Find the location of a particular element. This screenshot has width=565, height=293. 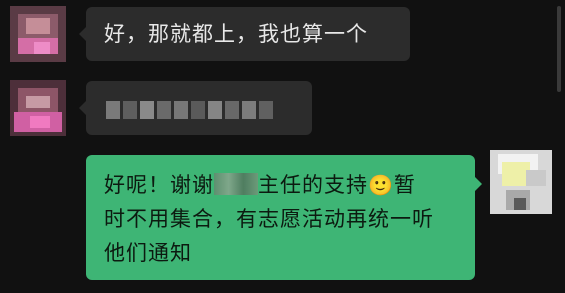

smile-emoji-icon: 🙂 is located at coordinates (381, 185).